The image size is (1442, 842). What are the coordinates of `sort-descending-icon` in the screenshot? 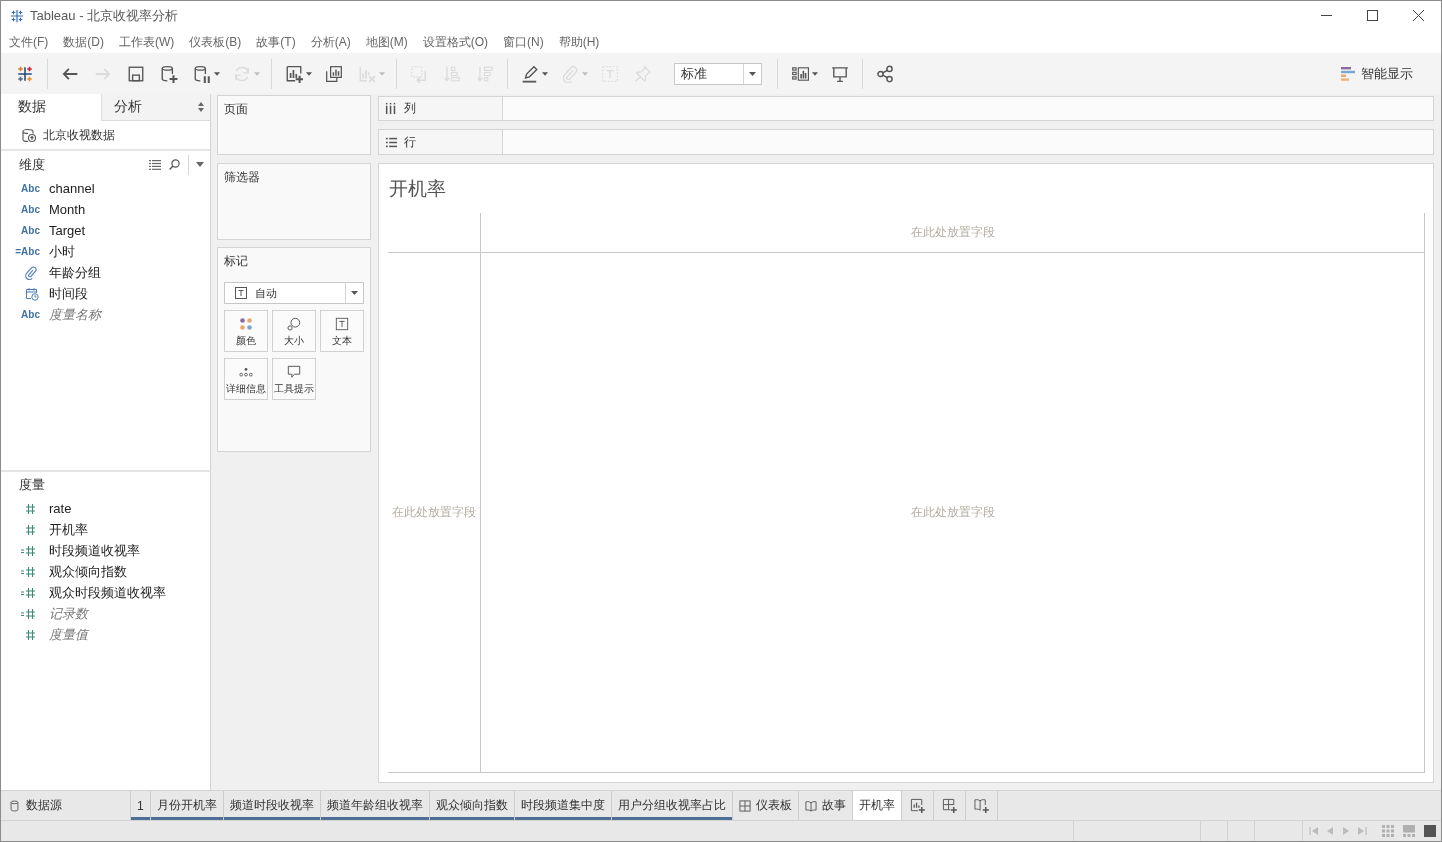 It's located at (485, 73).